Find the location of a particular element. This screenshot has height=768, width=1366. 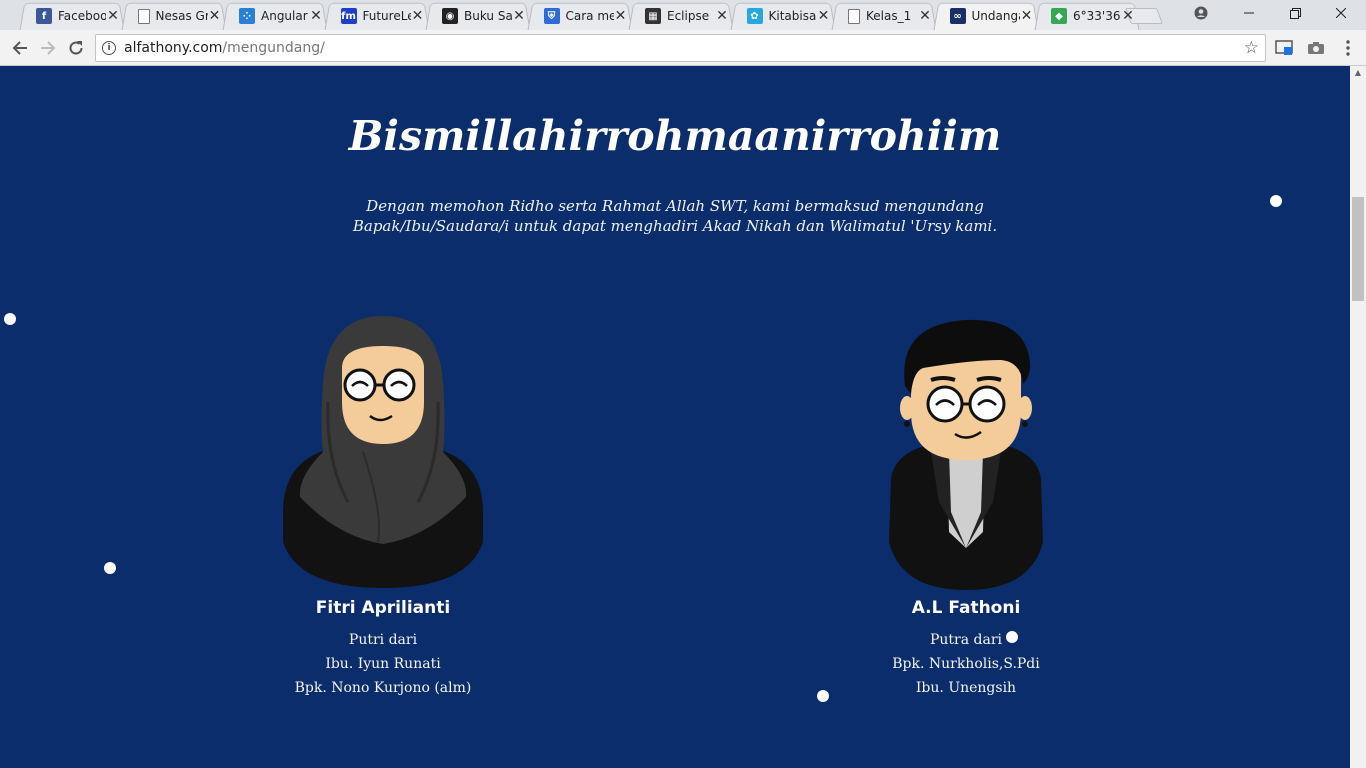

rings-icon: ∞ is located at coordinates (957, 16).